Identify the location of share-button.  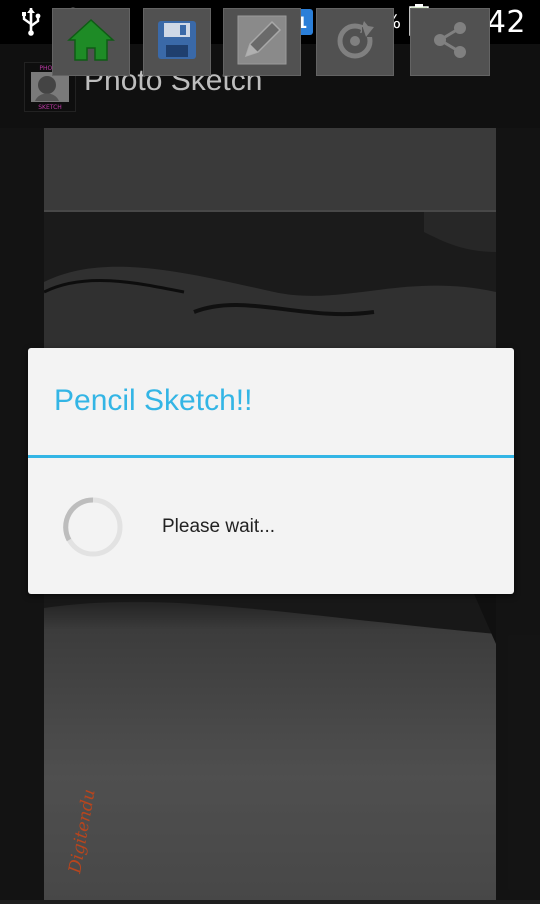
(450, 42).